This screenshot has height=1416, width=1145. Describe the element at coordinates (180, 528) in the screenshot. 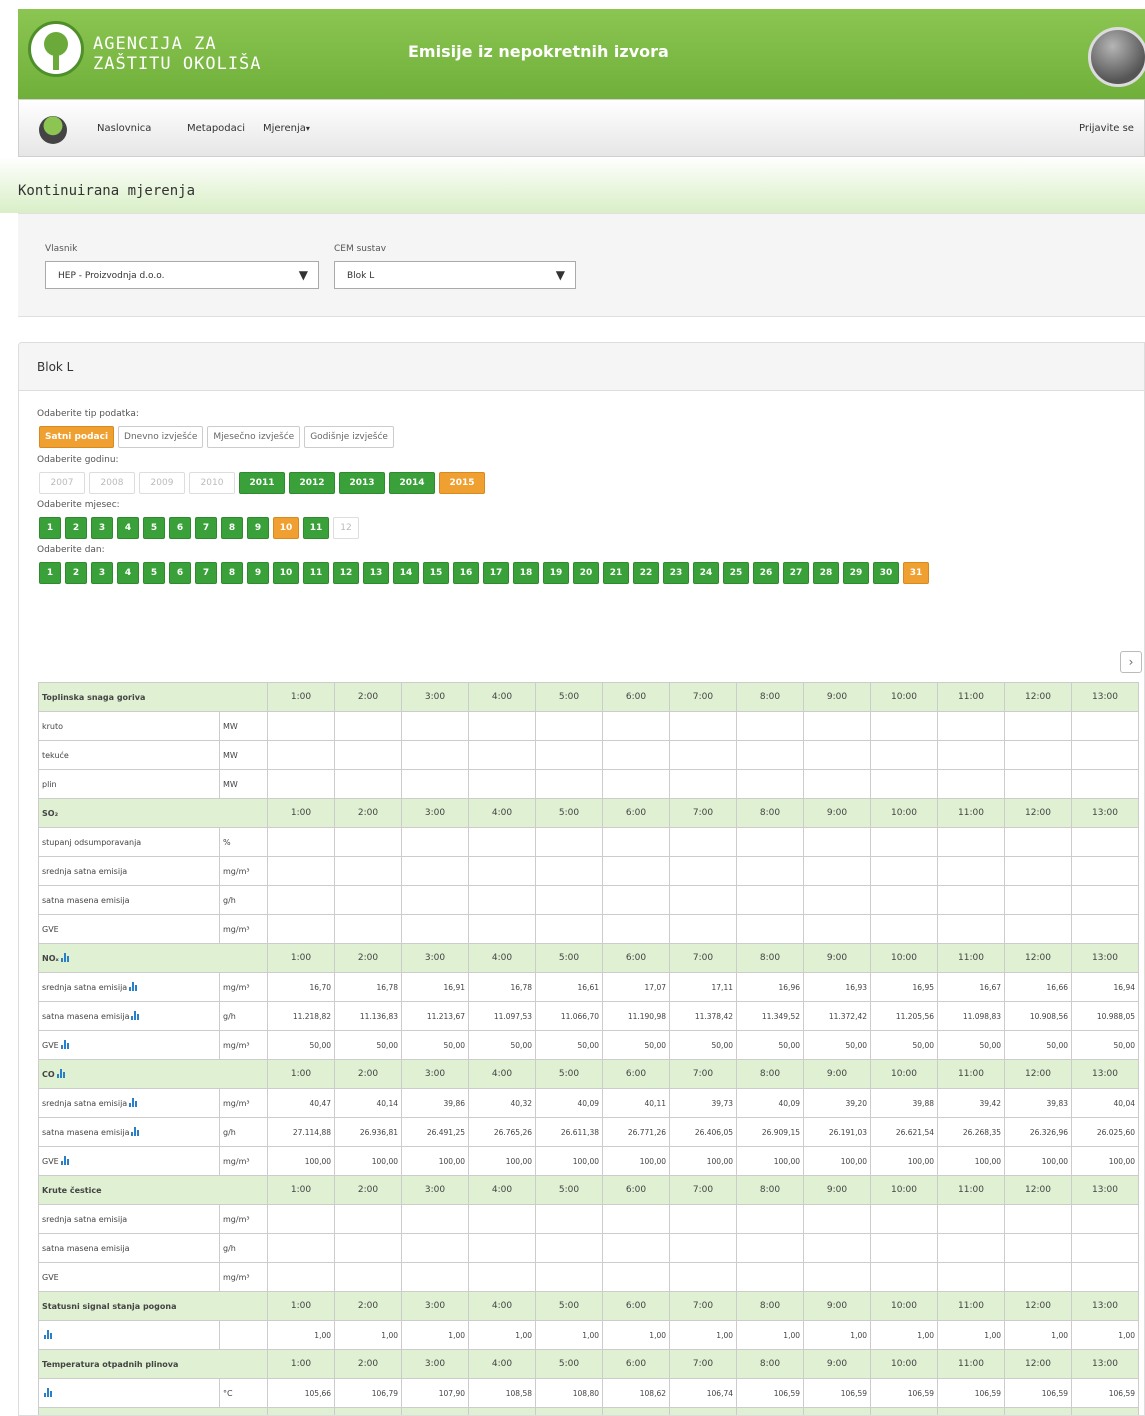

I see `month-button-6: 6` at that location.